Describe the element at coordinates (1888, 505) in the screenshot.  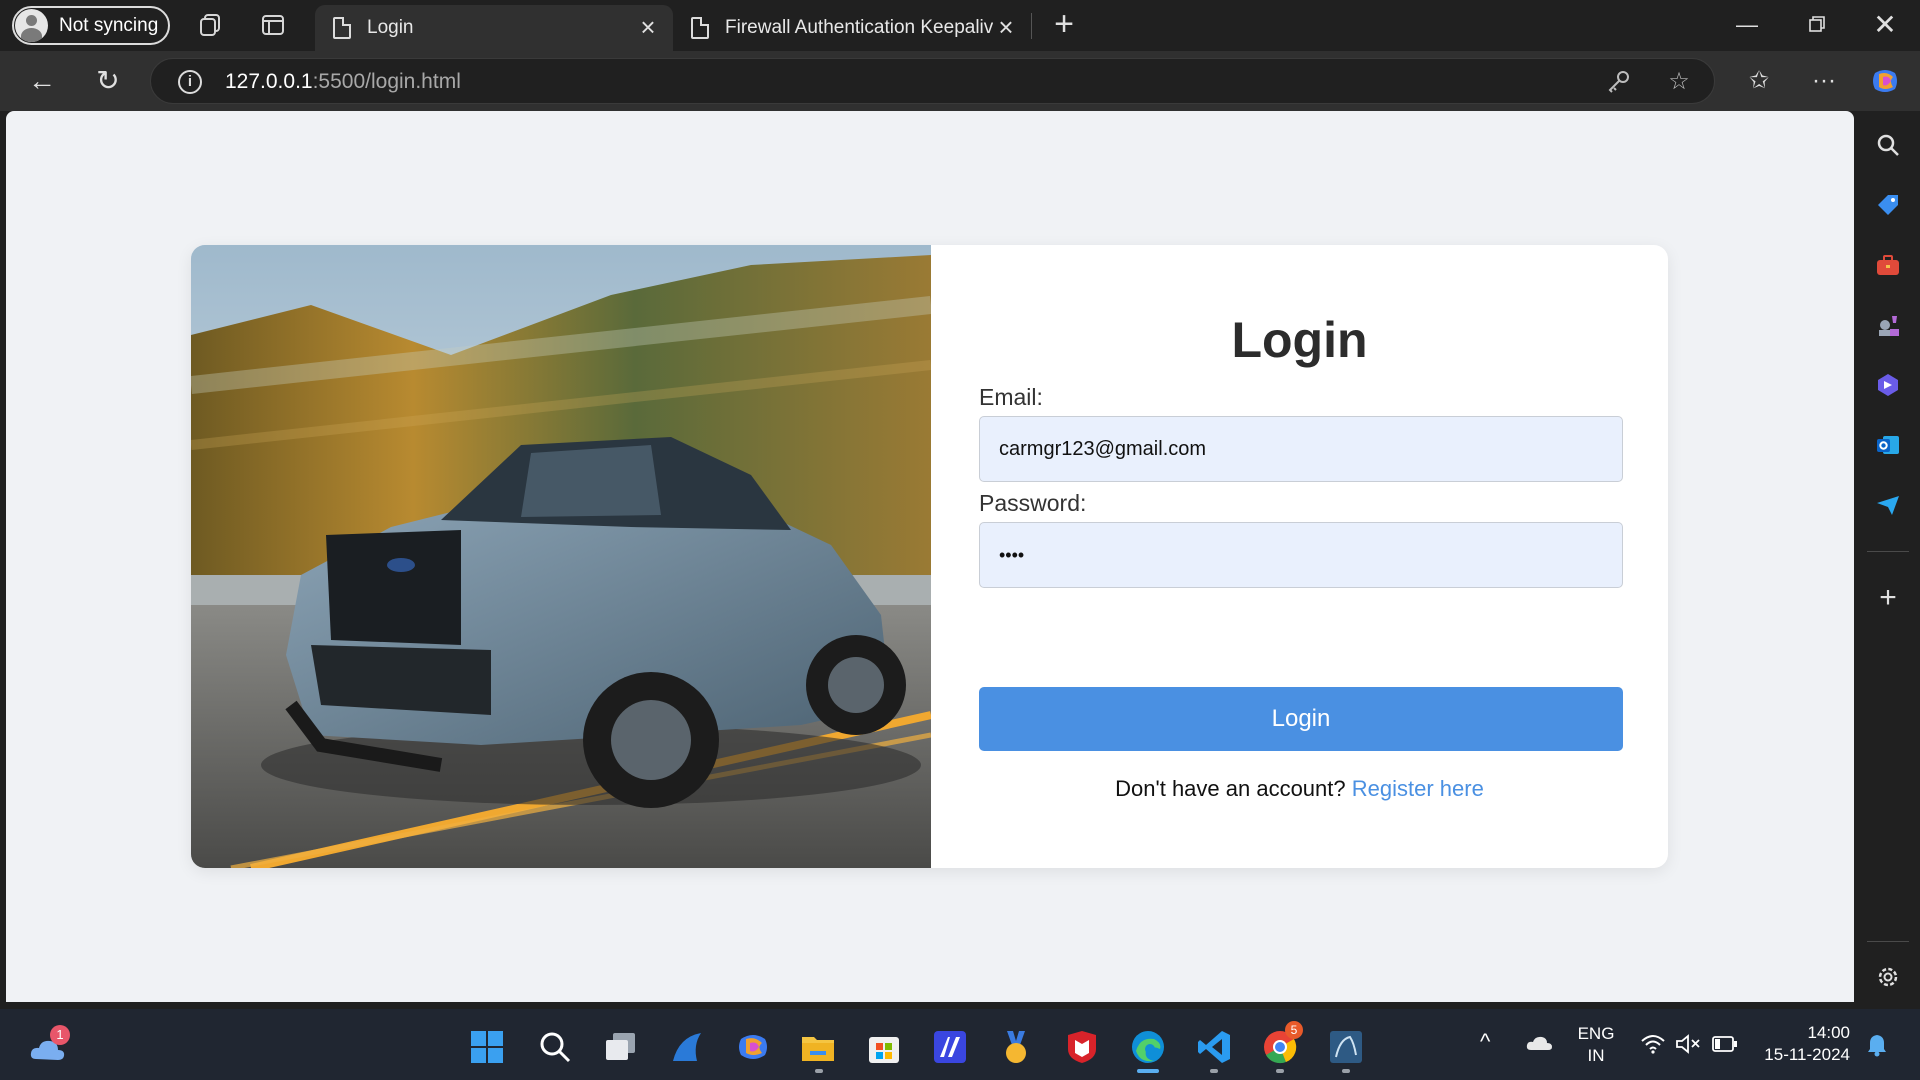
I see `send-icon` at that location.